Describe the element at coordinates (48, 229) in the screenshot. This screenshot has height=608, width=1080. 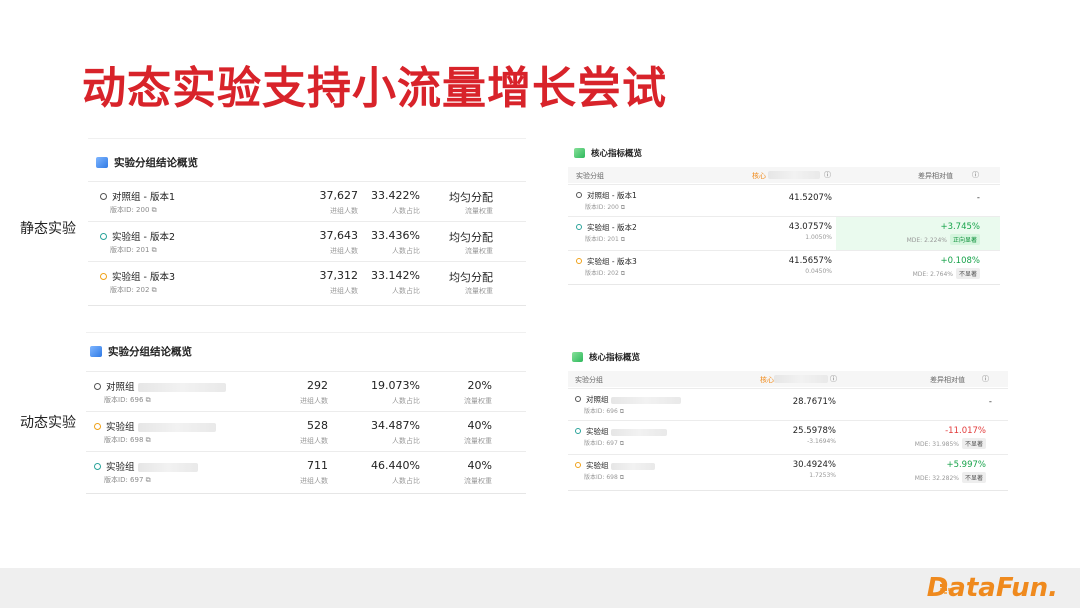
I see `static-experiment-label: 静态实验` at that location.